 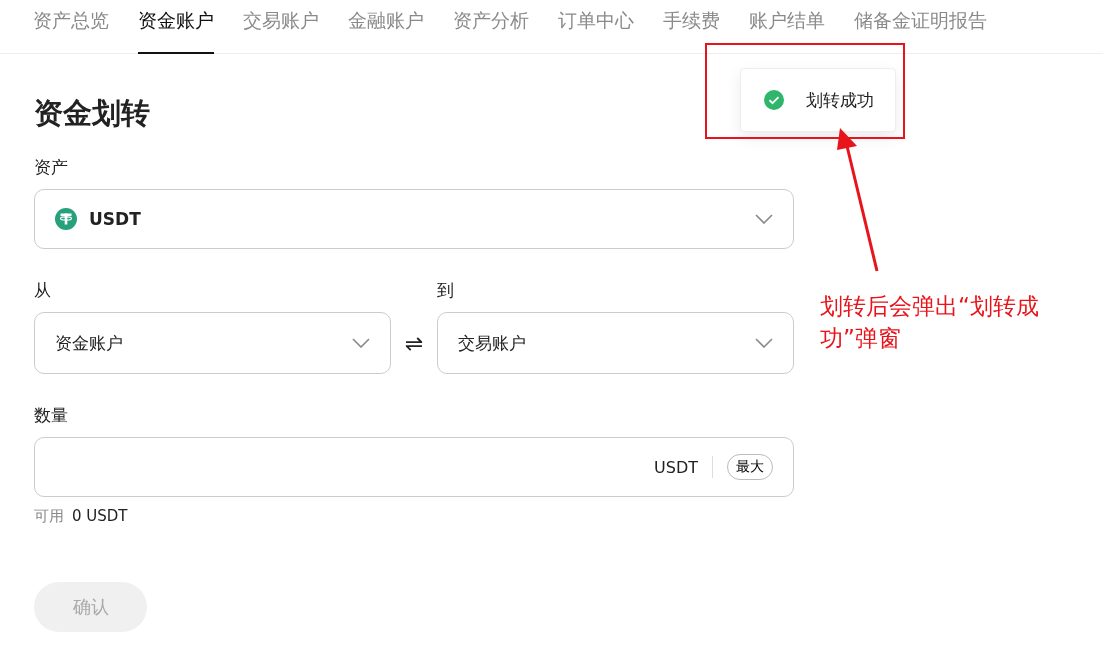 What do you see at coordinates (212, 343) in the screenshot?
I see `from-account-select: 资金账户` at bounding box center [212, 343].